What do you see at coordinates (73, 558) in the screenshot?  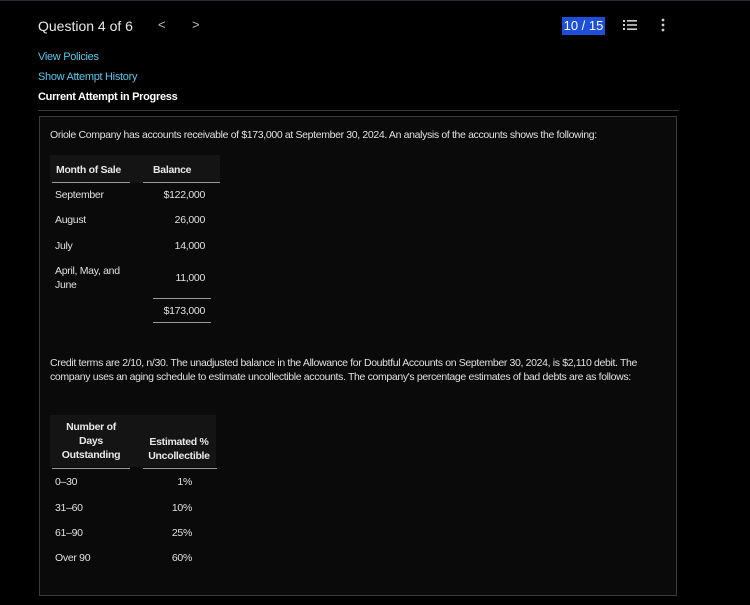 I see `table2-days-cell: Over 90` at bounding box center [73, 558].